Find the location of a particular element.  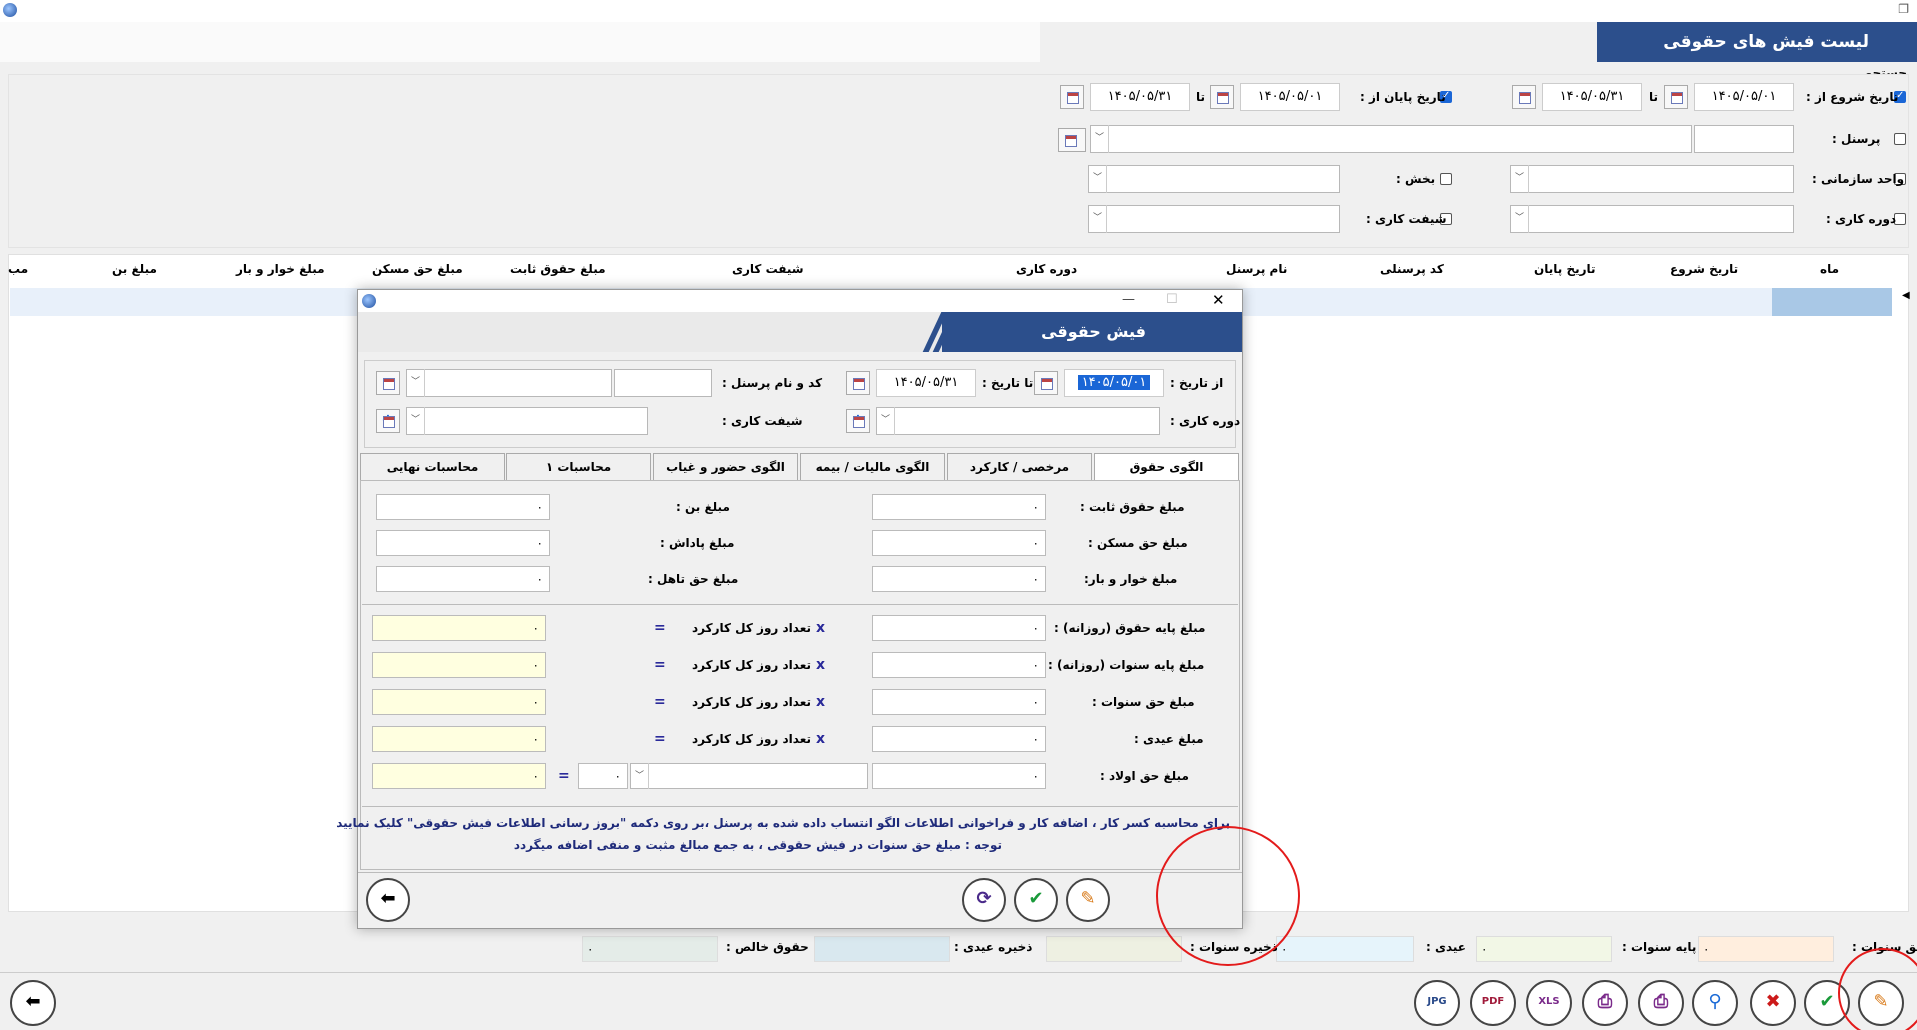

start-date-label: تاریخ شروع از : is located at coordinates (1852, 97).